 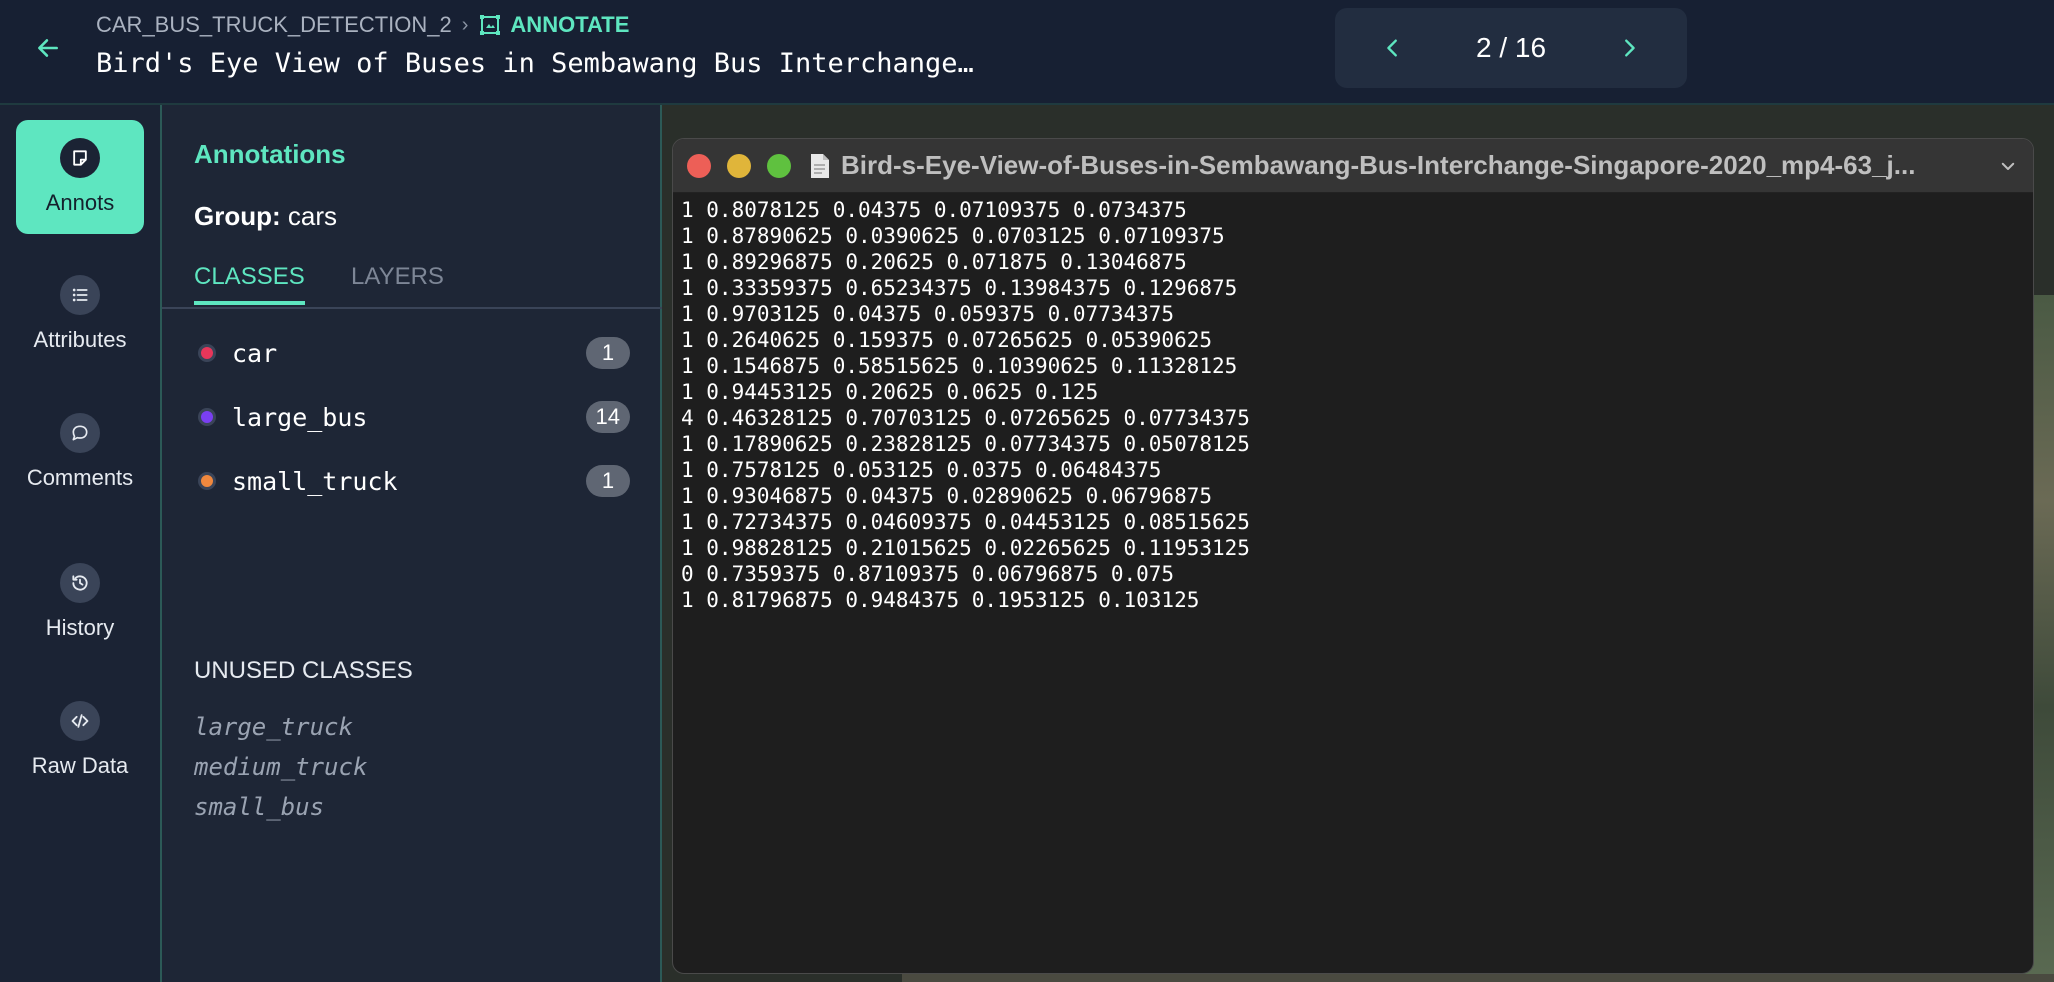 What do you see at coordinates (779, 165) in the screenshot?
I see `zoom-window-button` at bounding box center [779, 165].